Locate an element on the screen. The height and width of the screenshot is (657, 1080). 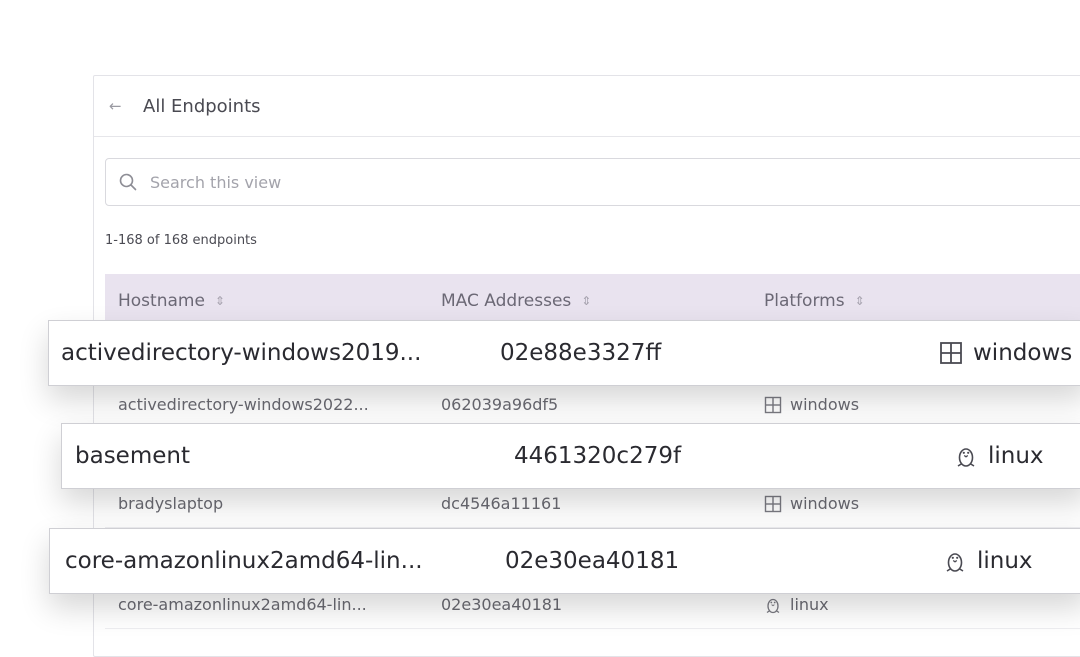
search-box is located at coordinates (592, 182).